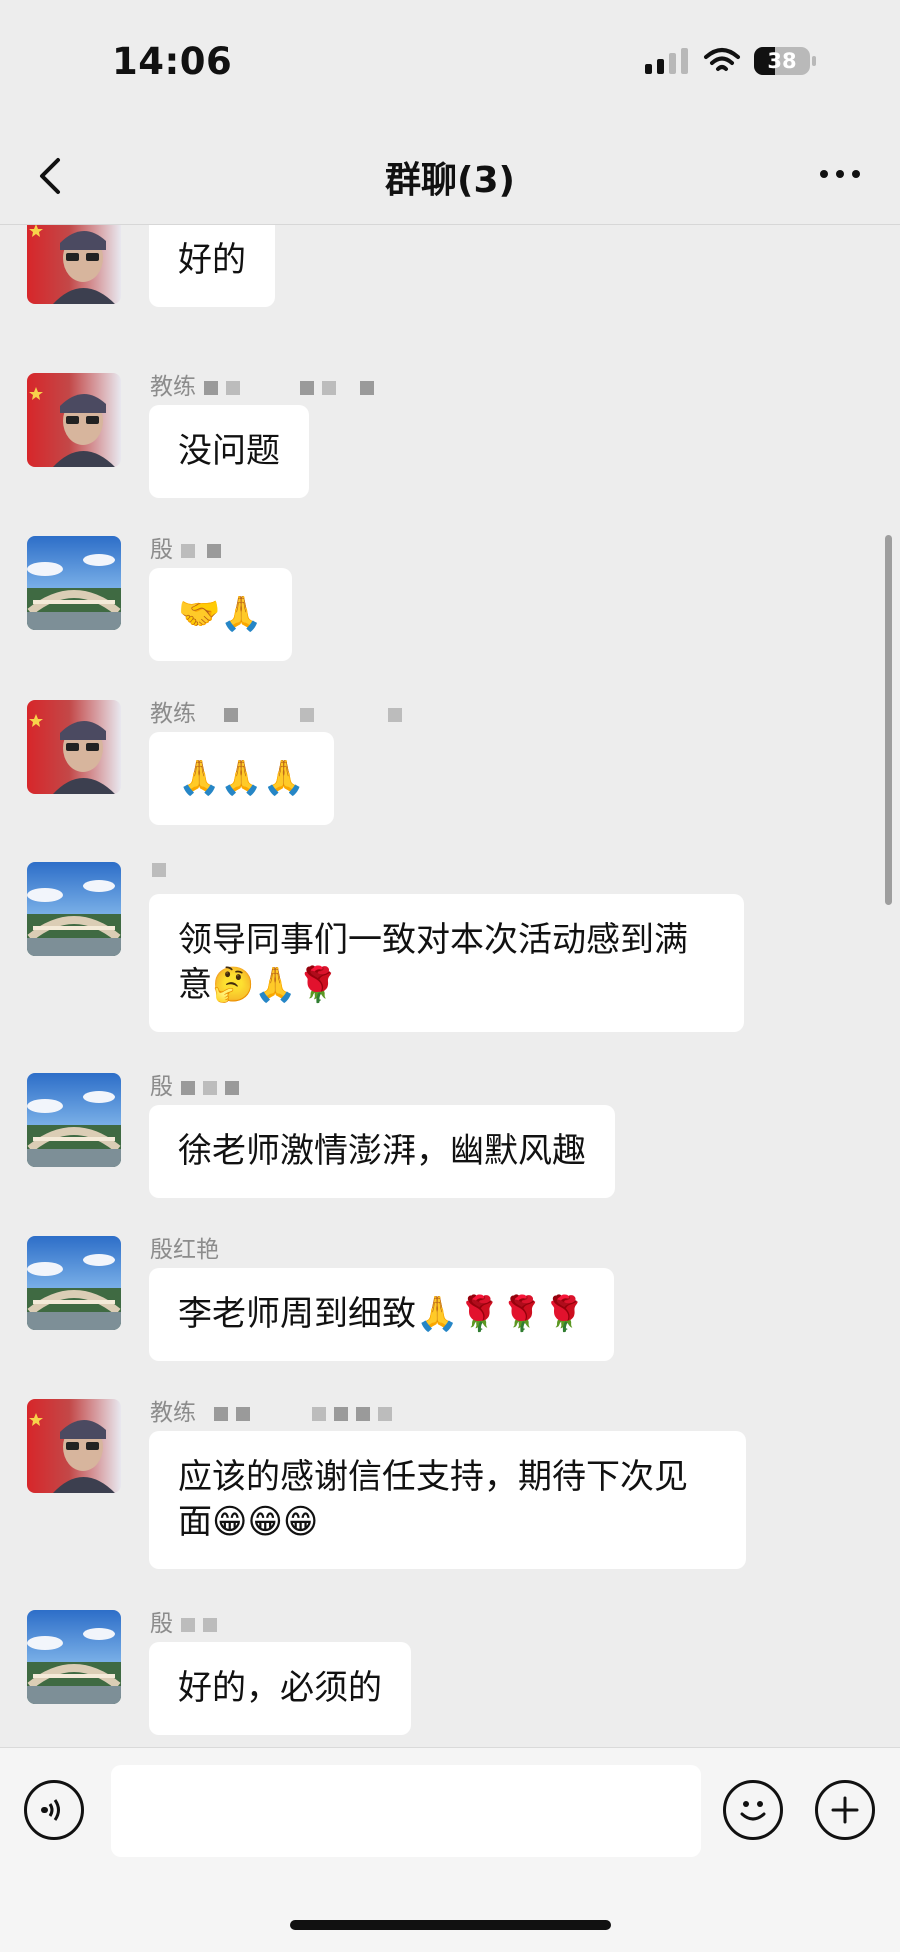 The image size is (900, 1952). What do you see at coordinates (450, 1925) in the screenshot?
I see `home-indicator` at bounding box center [450, 1925].